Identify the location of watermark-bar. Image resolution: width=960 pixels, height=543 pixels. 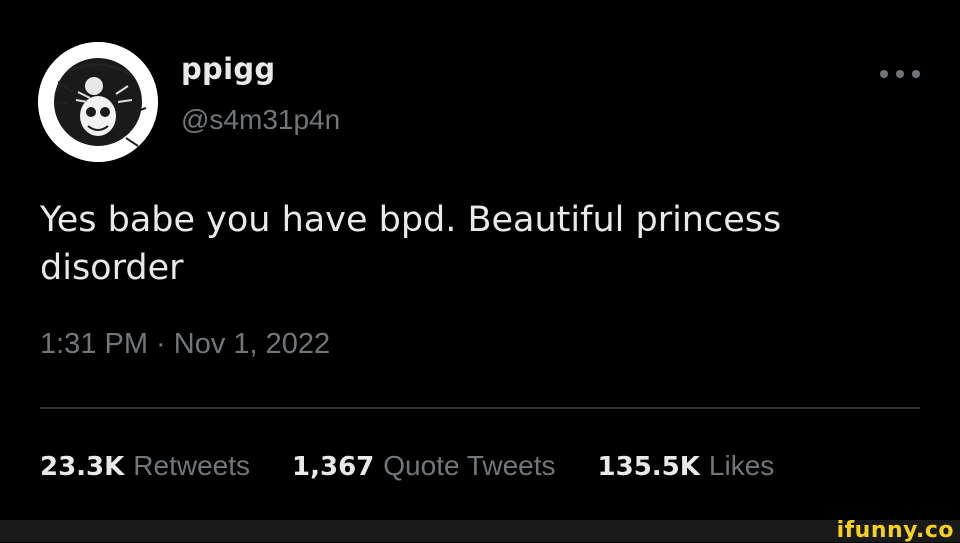
(480, 531).